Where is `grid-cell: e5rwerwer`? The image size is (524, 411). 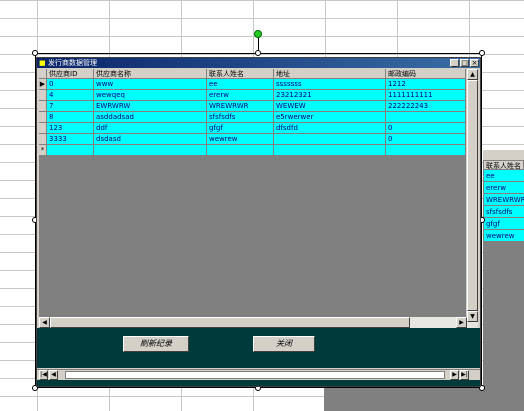
grid-cell: e5rwerwer is located at coordinates (330, 117).